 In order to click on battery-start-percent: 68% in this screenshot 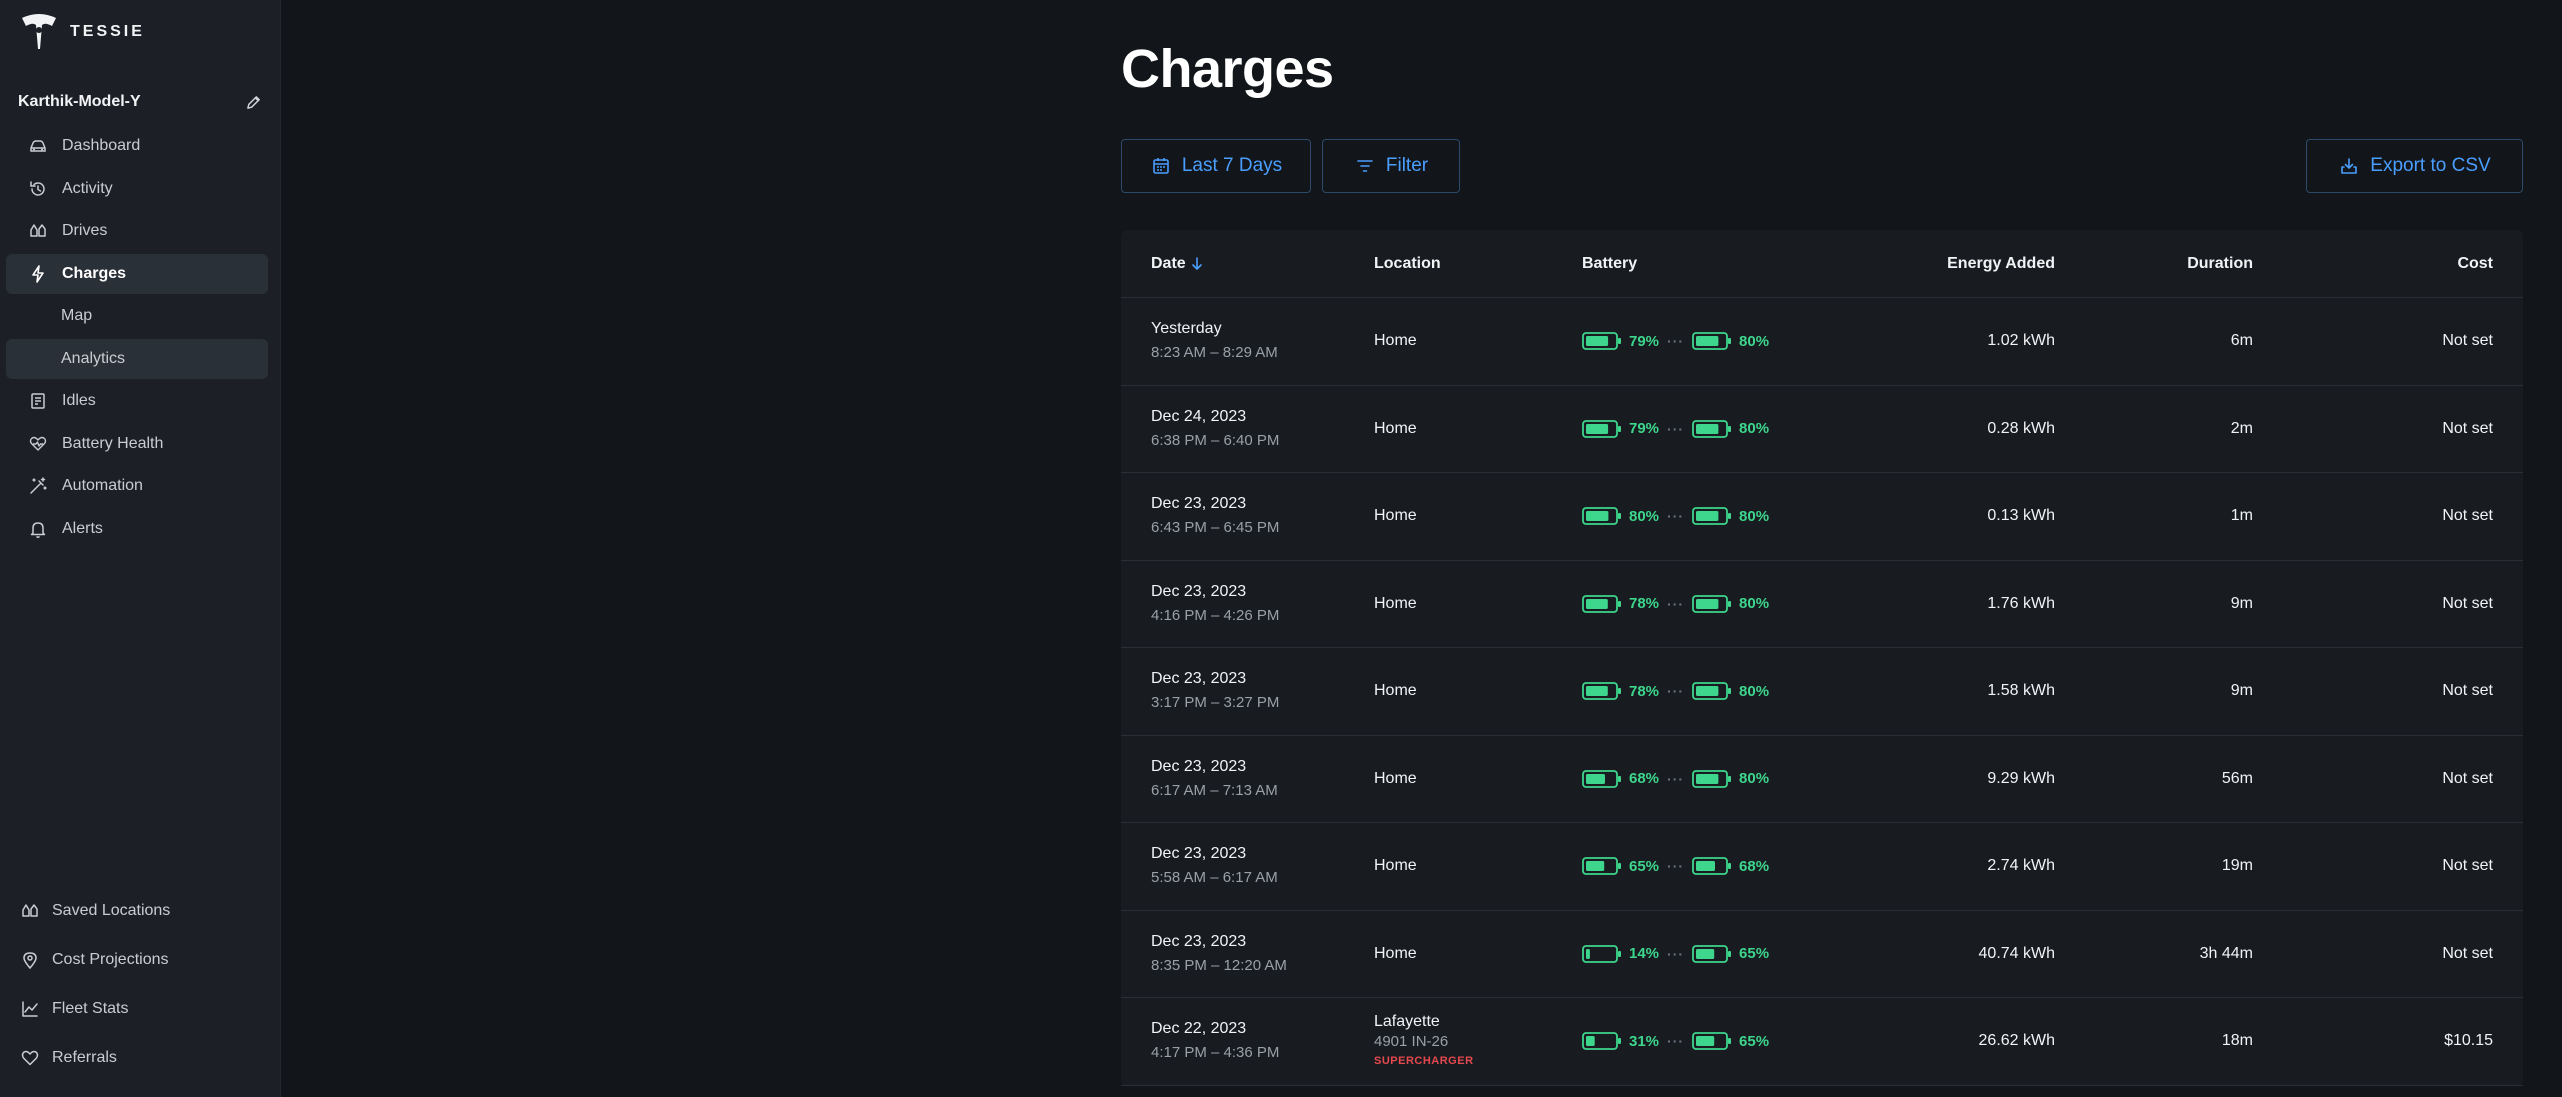, I will do `click(1644, 779)`.